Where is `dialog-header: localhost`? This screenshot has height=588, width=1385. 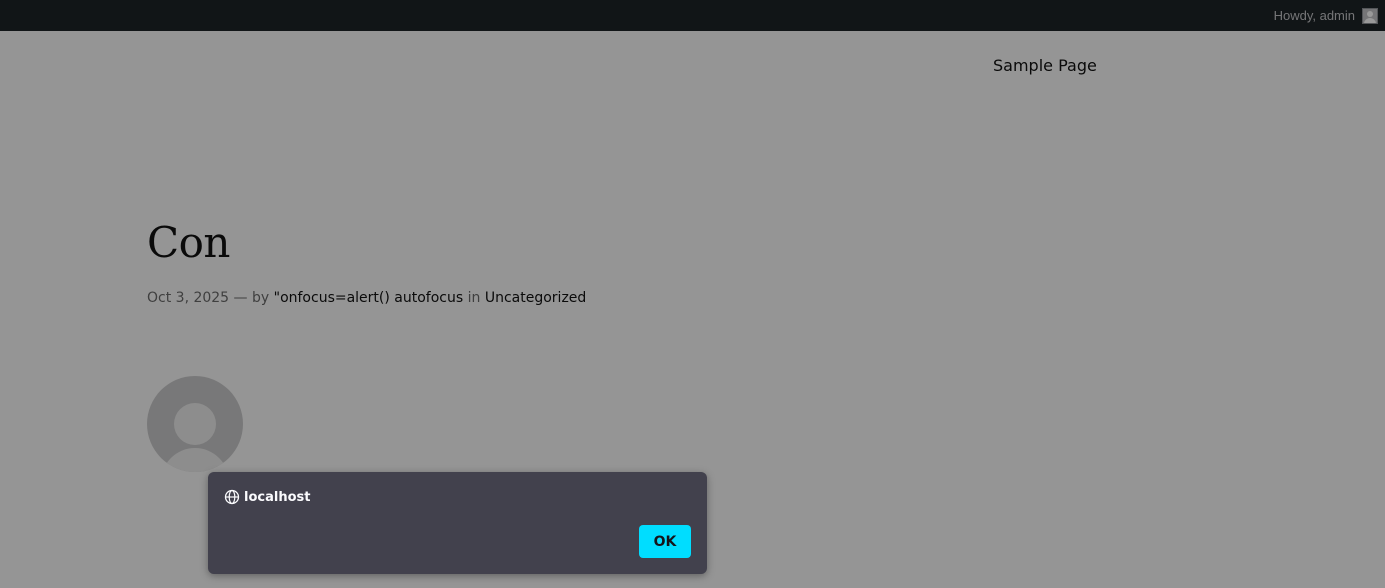 dialog-header: localhost is located at coordinates (267, 497).